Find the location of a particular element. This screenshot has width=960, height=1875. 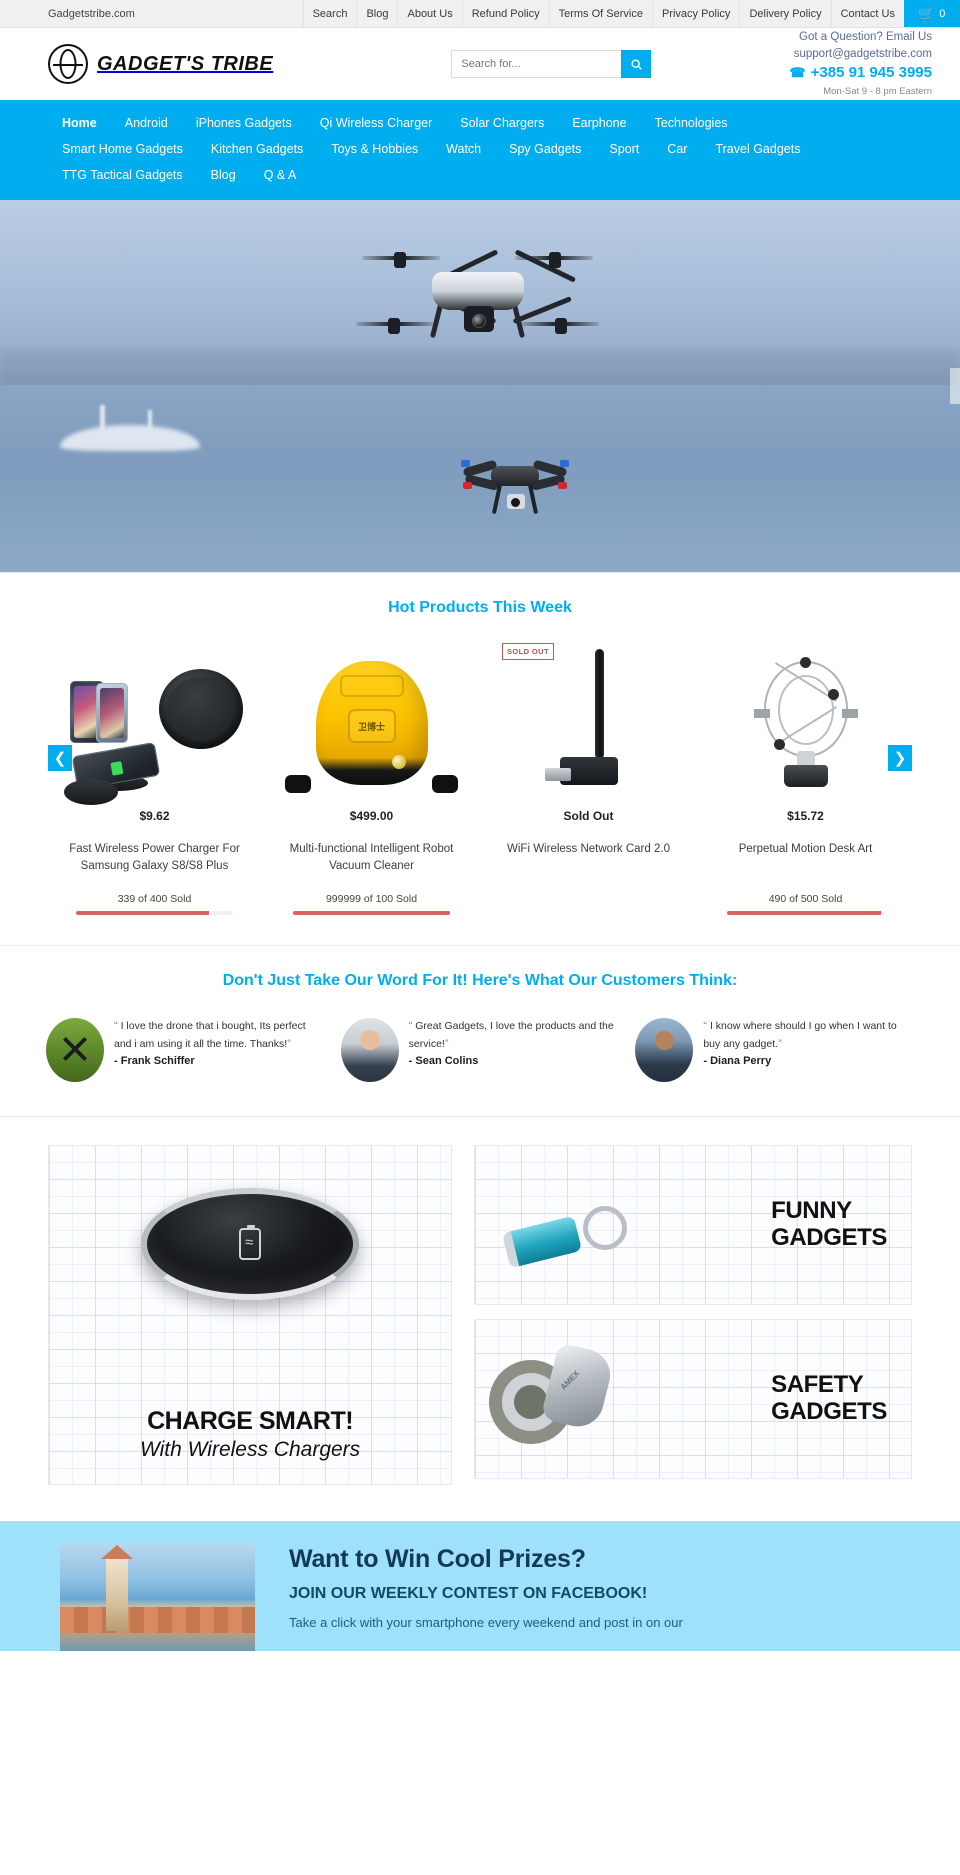

nav-item-car: Car is located at coordinates (677, 149).